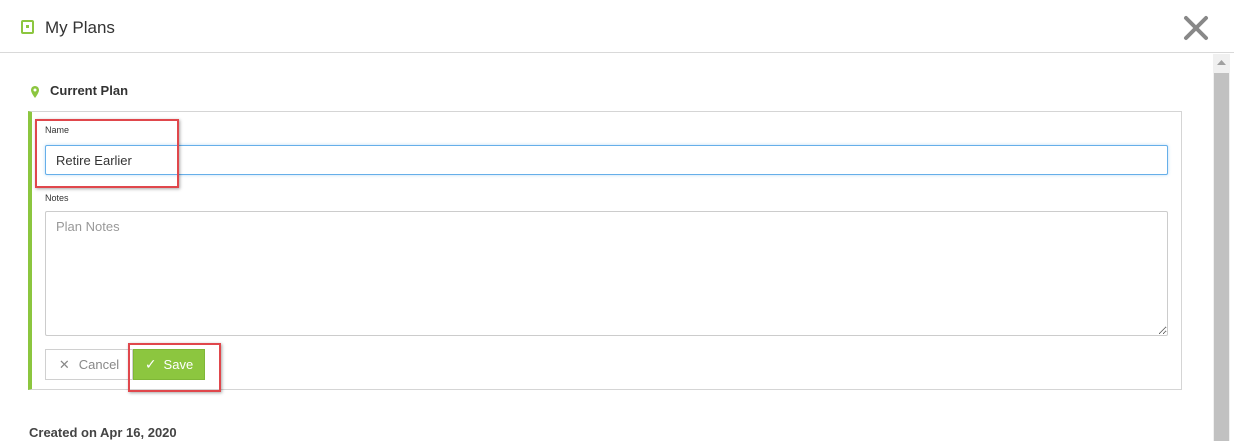 The height and width of the screenshot is (441, 1234). Describe the element at coordinates (80, 27) in the screenshot. I see `page-title: My Plans` at that location.